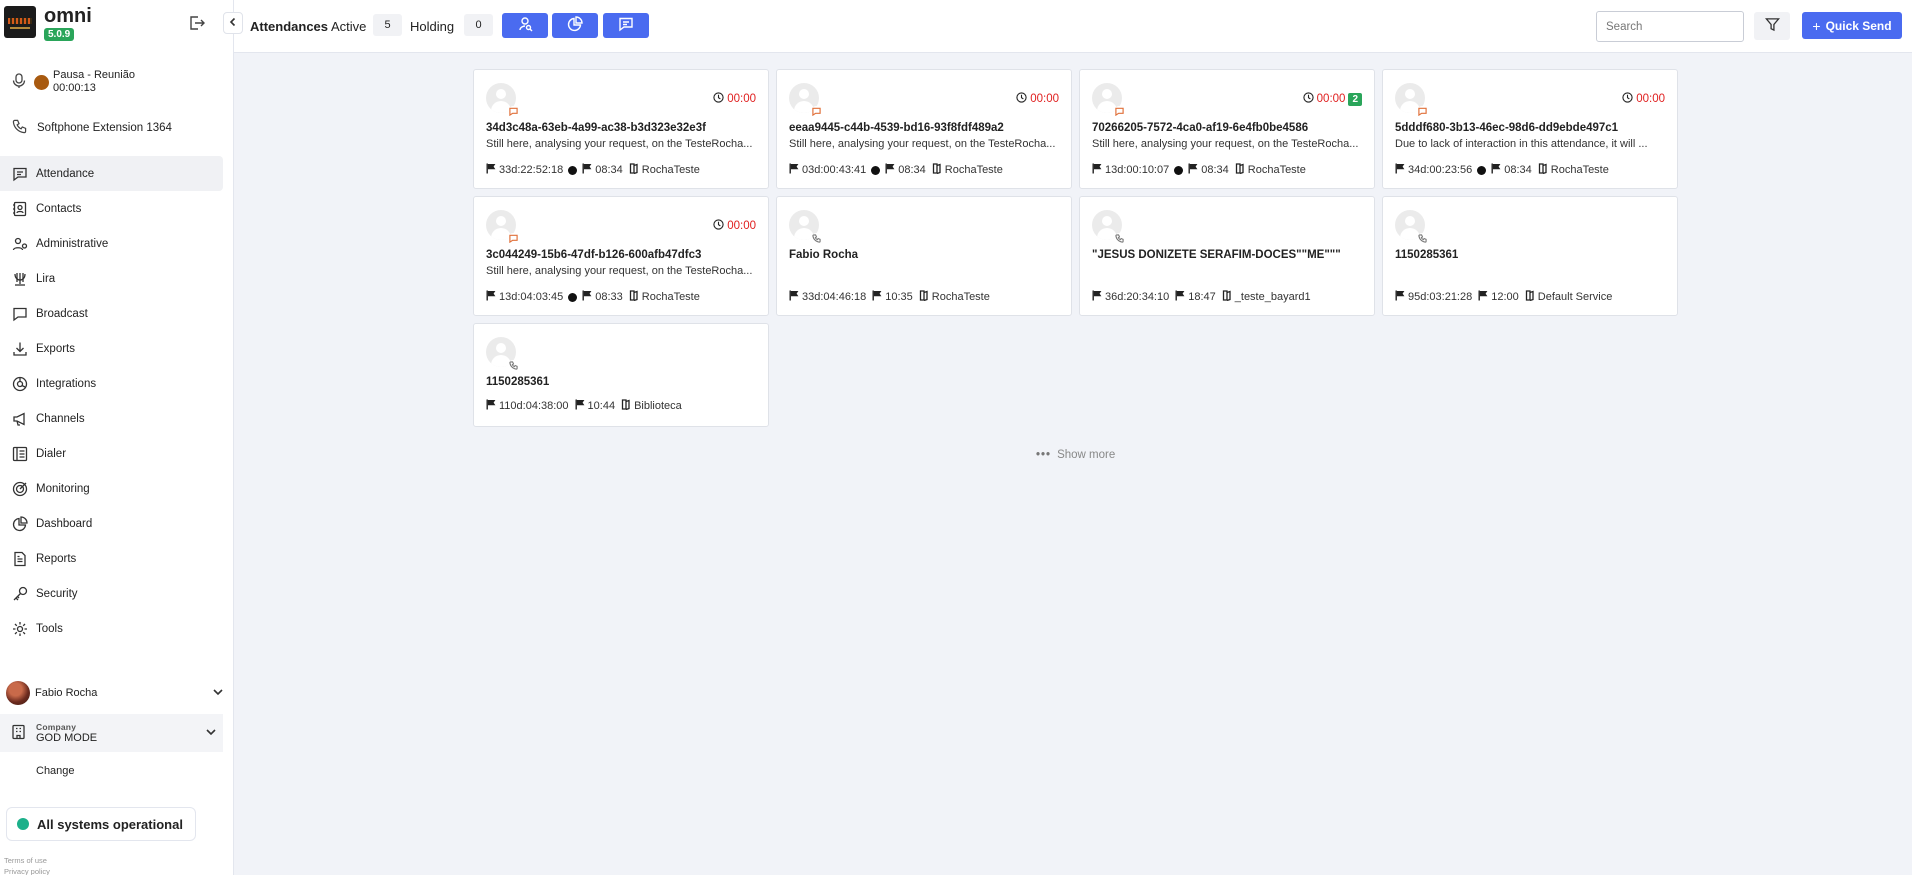 Image resolution: width=1912 pixels, height=875 pixels. I want to click on filter-icon, so click(1772, 26).